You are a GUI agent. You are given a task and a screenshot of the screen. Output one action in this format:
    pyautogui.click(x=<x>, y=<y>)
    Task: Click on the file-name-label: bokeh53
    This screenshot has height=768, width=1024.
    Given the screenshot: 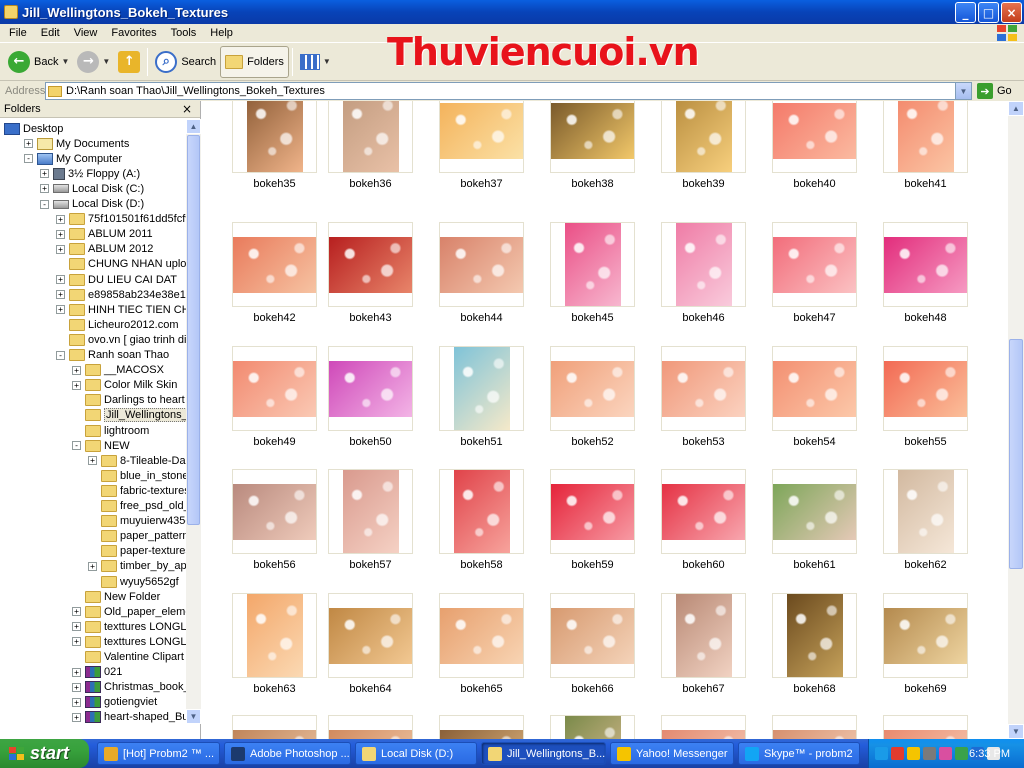 What is the action you would take?
    pyautogui.click(x=703, y=442)
    